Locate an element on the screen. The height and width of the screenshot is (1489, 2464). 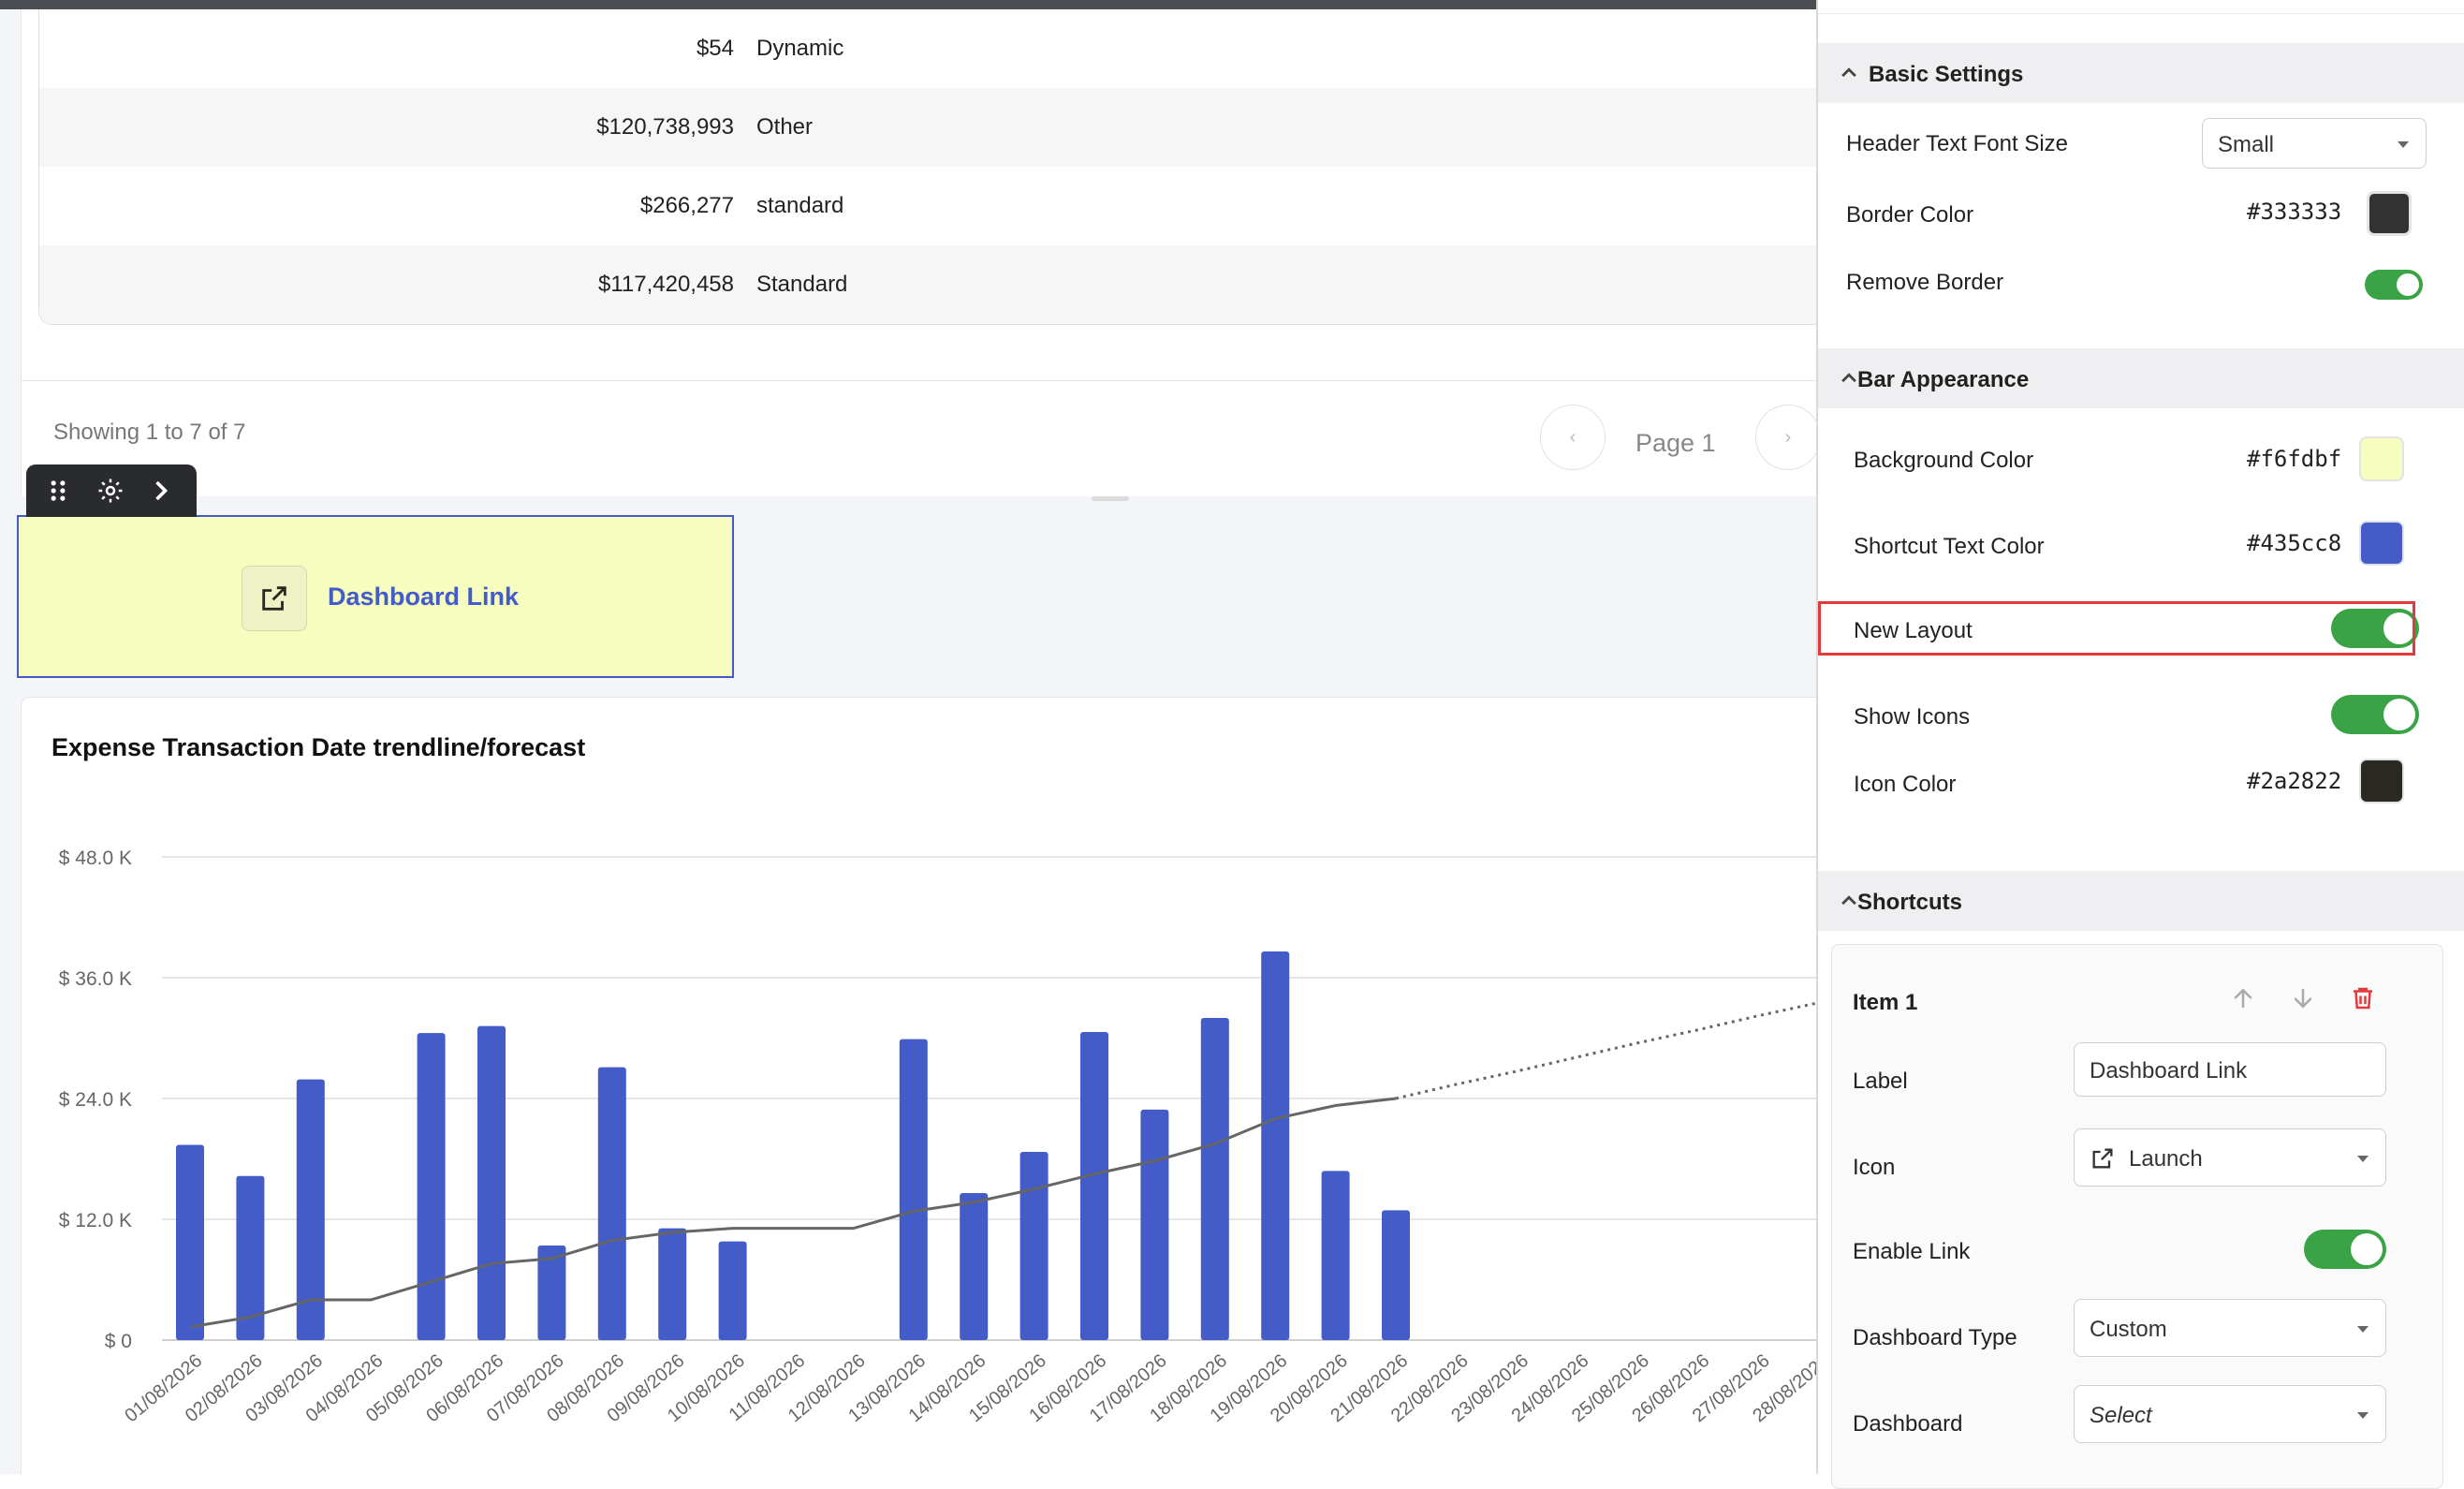
shortcut-text-color-label: Shortcut Text Color is located at coordinates (1949, 546).